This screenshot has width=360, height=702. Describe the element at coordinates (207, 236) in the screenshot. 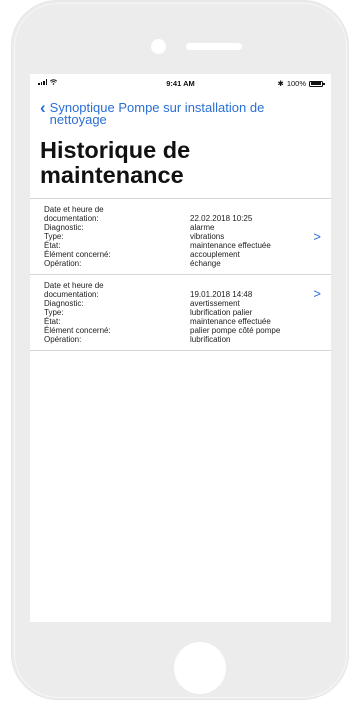

I see `field-value: vibrations` at that location.